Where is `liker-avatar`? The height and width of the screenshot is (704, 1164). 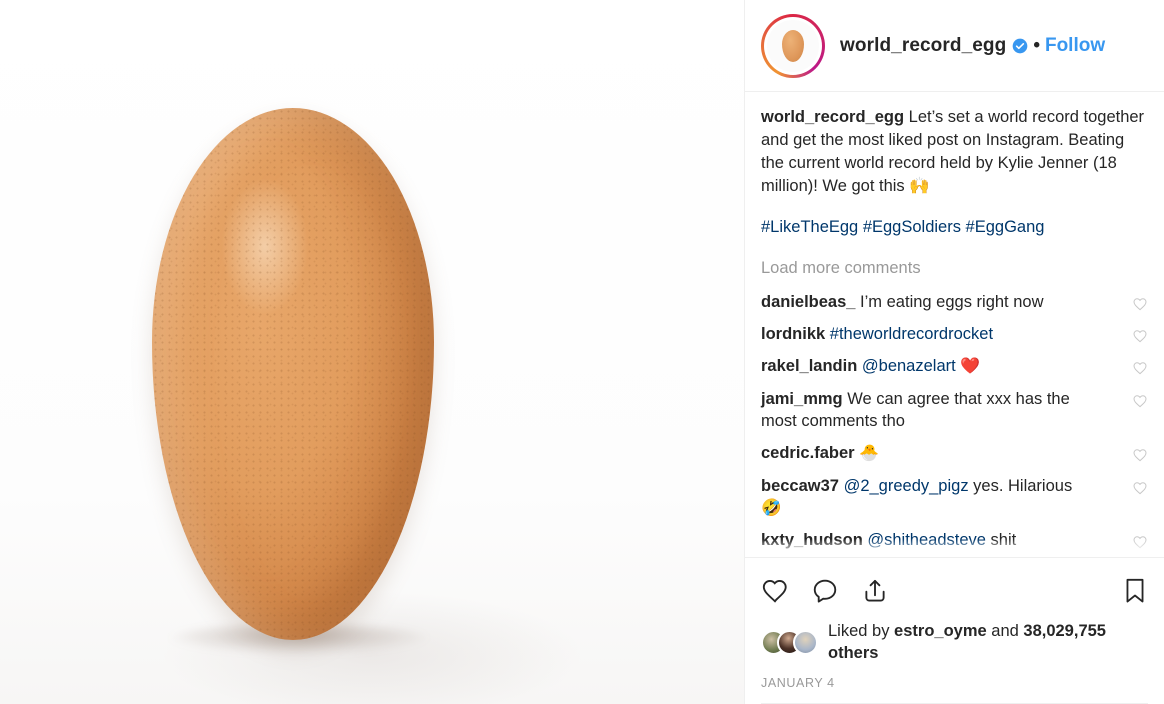
liker-avatar is located at coordinates (805, 642).